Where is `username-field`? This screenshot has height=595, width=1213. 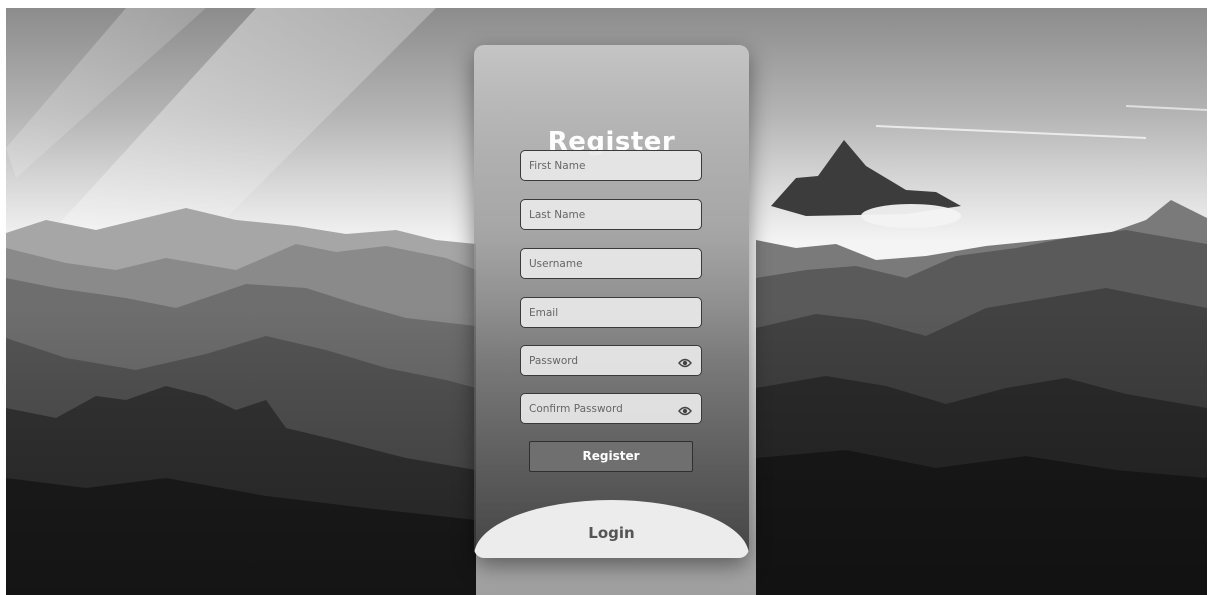
username-field is located at coordinates (611, 263).